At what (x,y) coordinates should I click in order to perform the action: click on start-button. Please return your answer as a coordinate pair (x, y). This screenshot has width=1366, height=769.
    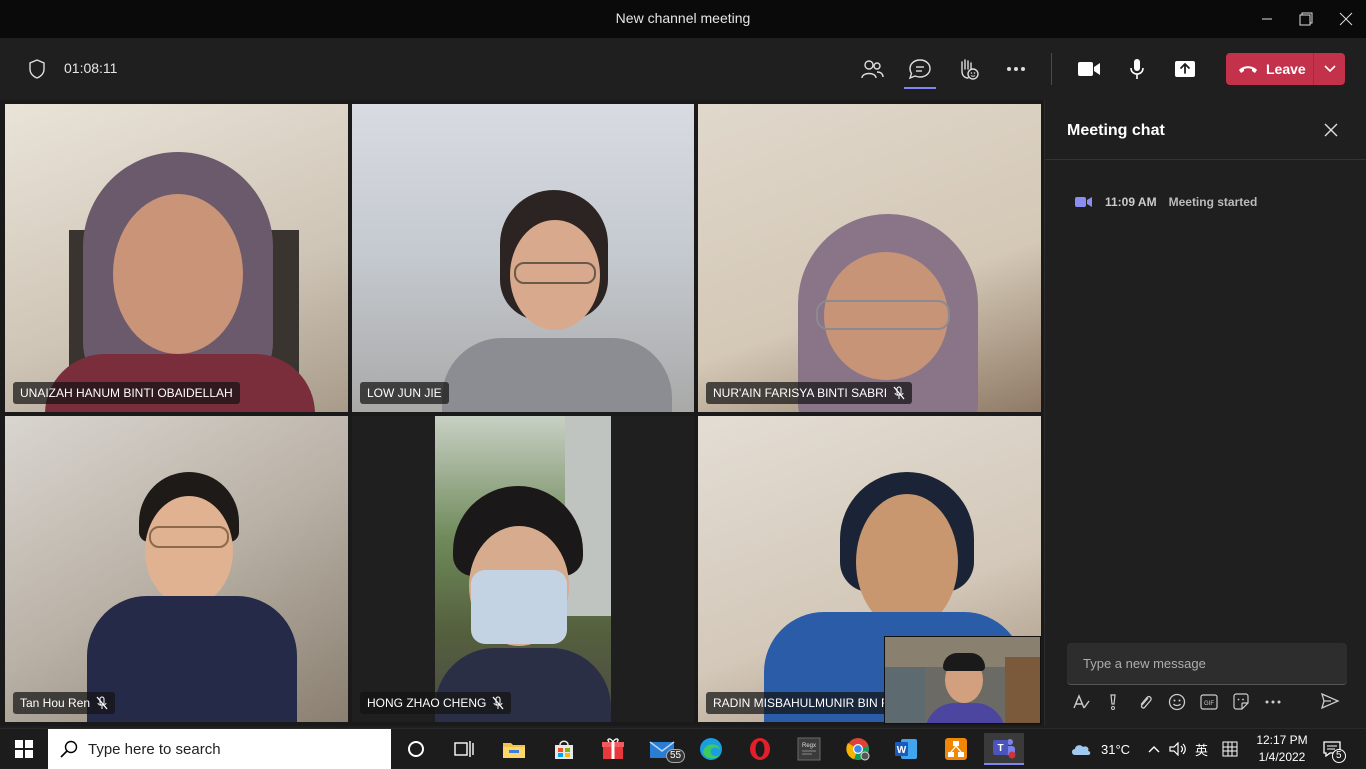
    Looking at the image, I should click on (24, 749).